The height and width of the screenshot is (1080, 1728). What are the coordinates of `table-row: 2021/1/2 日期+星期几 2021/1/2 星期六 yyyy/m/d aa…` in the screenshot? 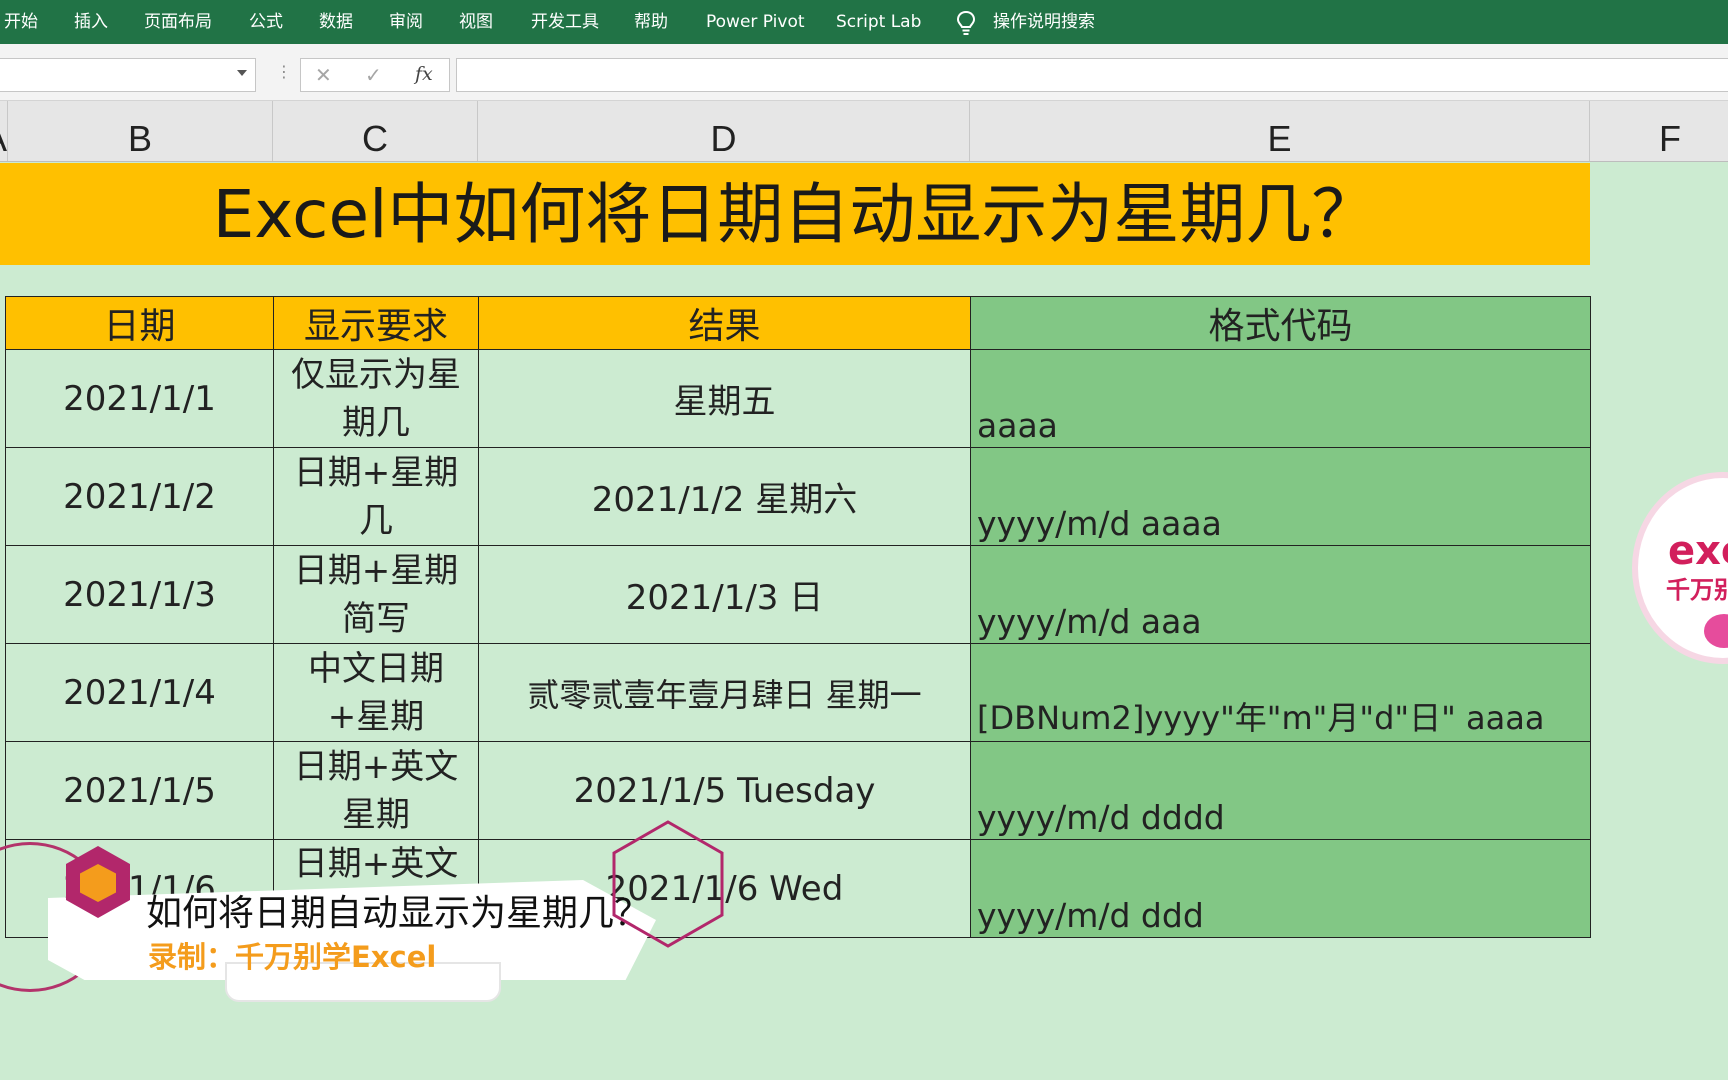 It's located at (798, 496).